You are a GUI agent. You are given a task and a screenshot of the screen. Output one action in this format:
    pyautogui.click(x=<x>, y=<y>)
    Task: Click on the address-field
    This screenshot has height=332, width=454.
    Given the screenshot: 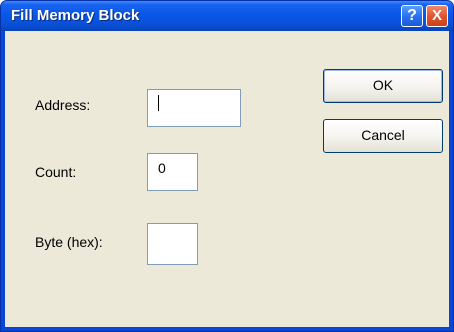 What is the action you would take?
    pyautogui.click(x=194, y=108)
    